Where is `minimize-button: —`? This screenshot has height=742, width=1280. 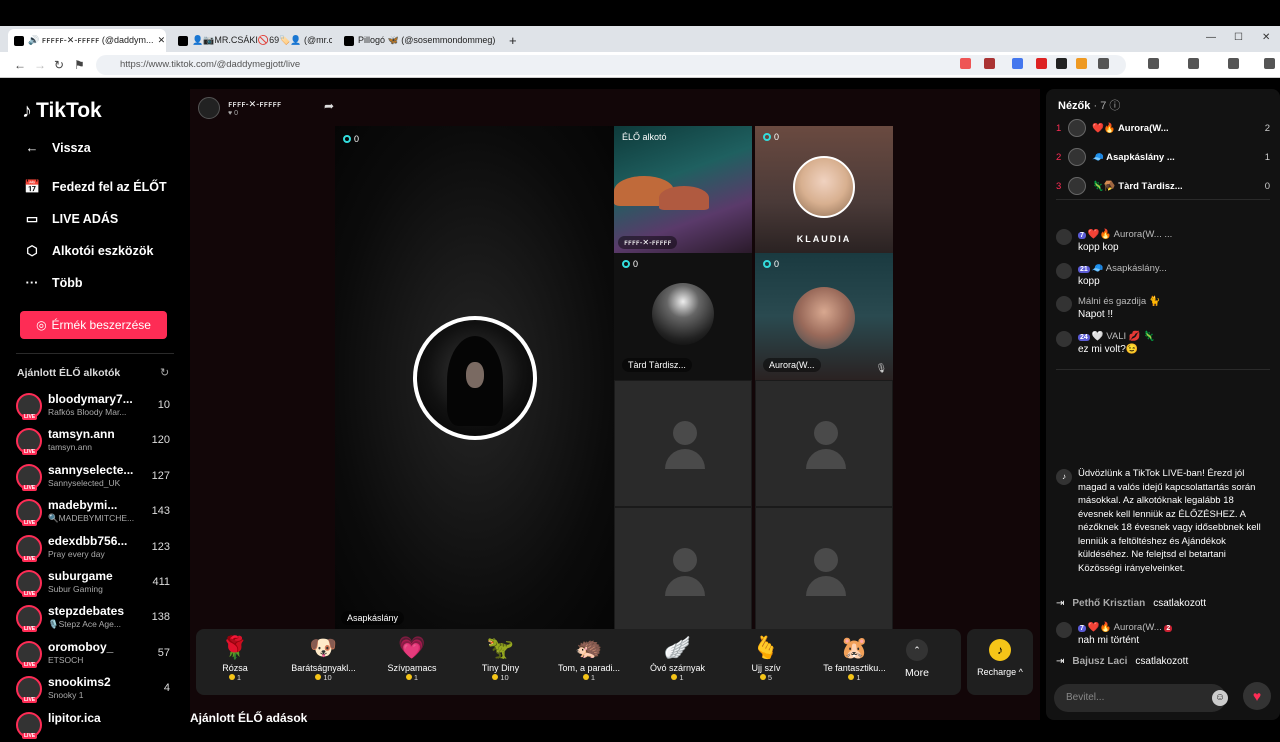 minimize-button: — is located at coordinates (1211, 37).